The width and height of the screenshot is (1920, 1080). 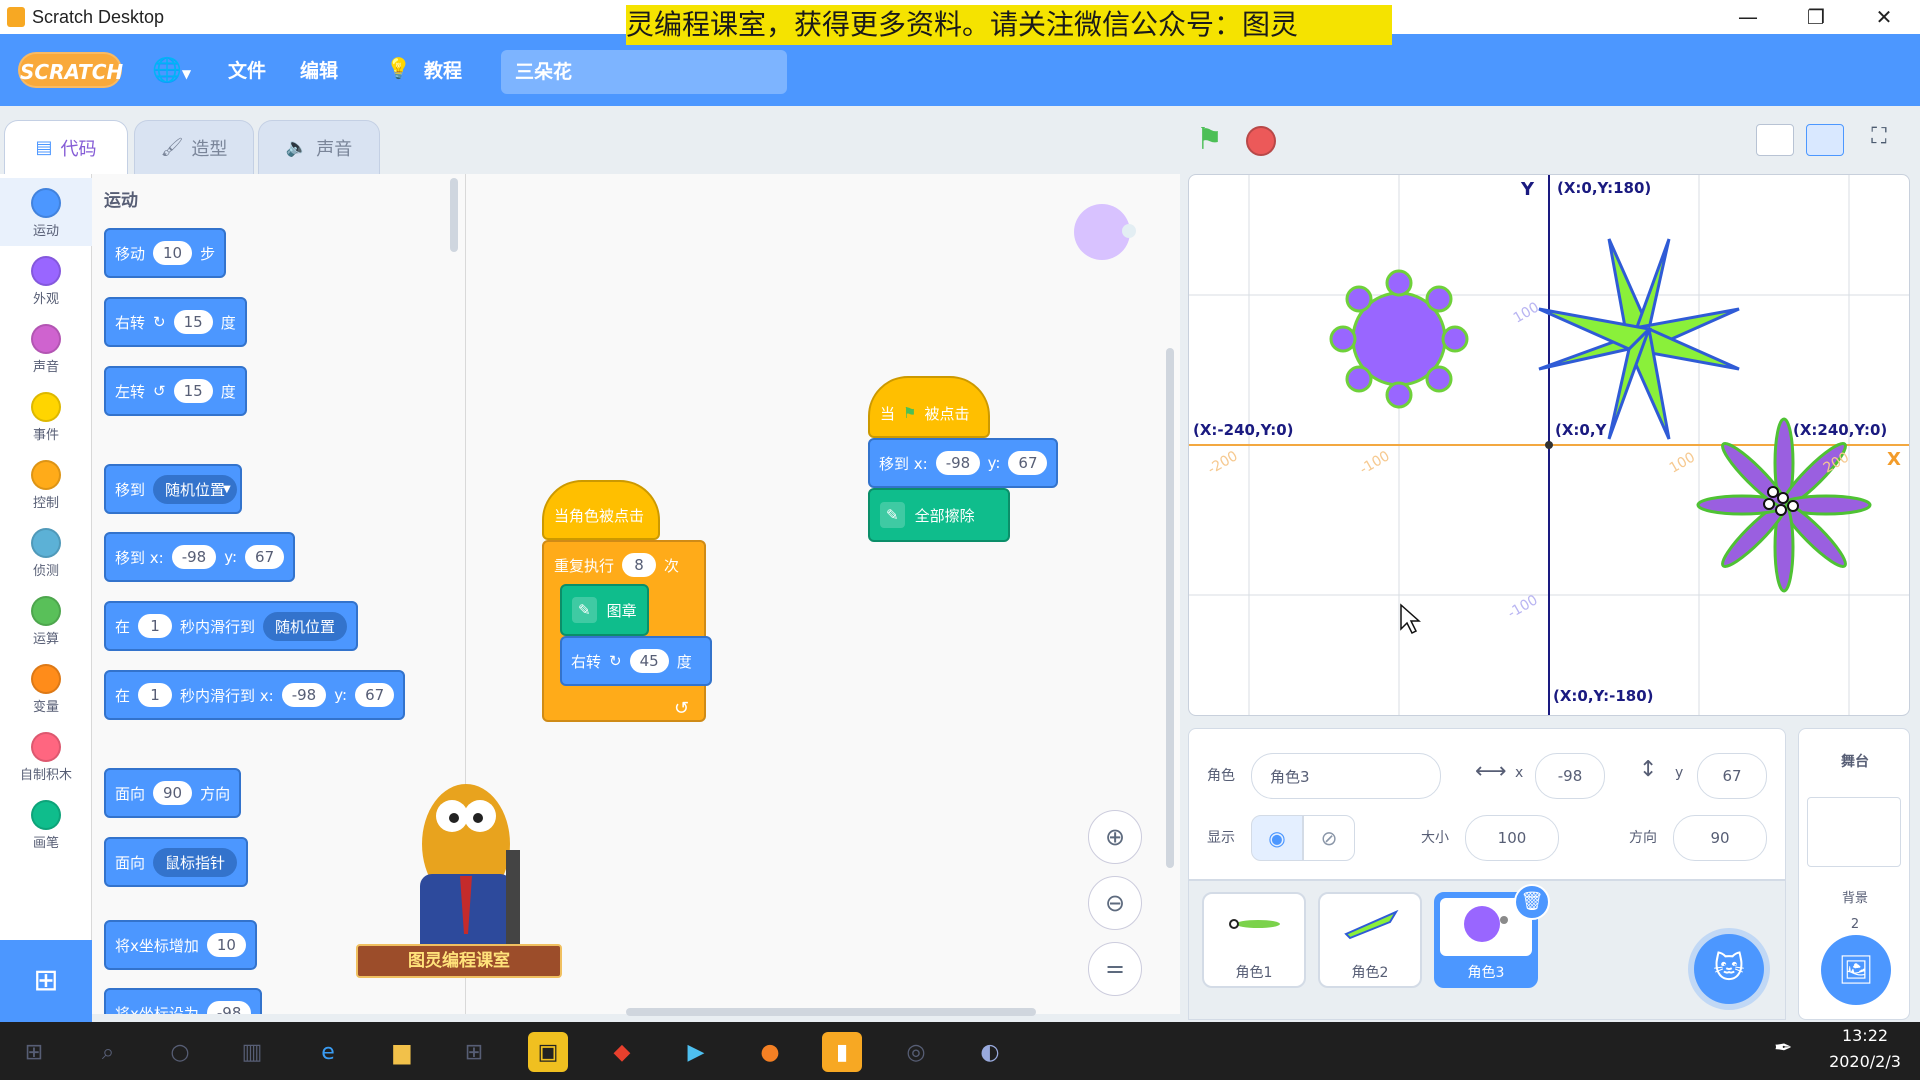 I want to click on block-turn-left: 左转 ↺ 15 度, so click(x=175, y=391).